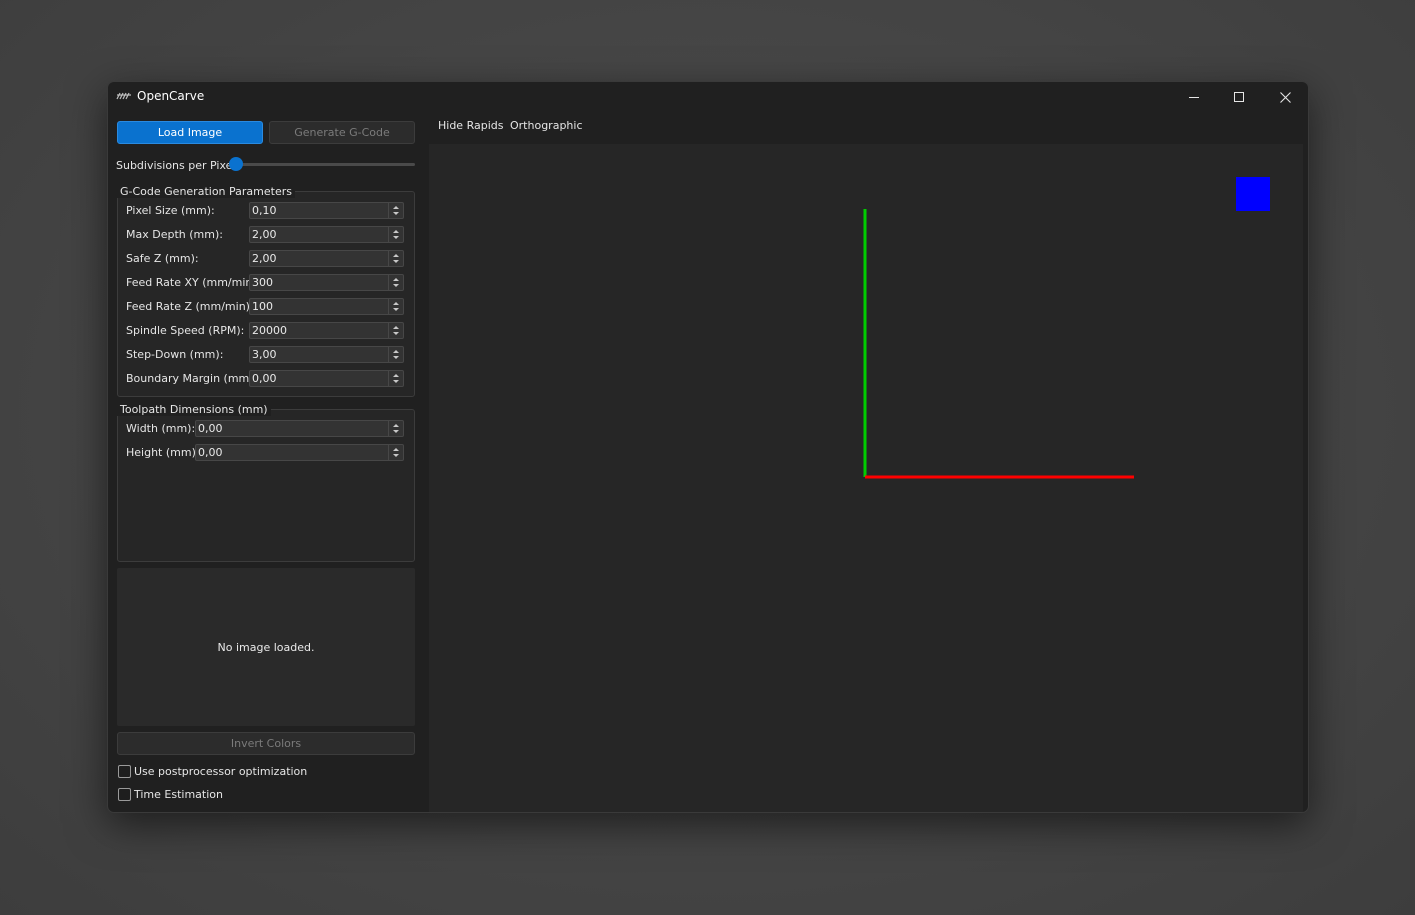 The width and height of the screenshot is (1415, 915). Describe the element at coordinates (190, 306) in the screenshot. I see `feed-rate-z-label: Feed Rate Z (mm/min):` at that location.